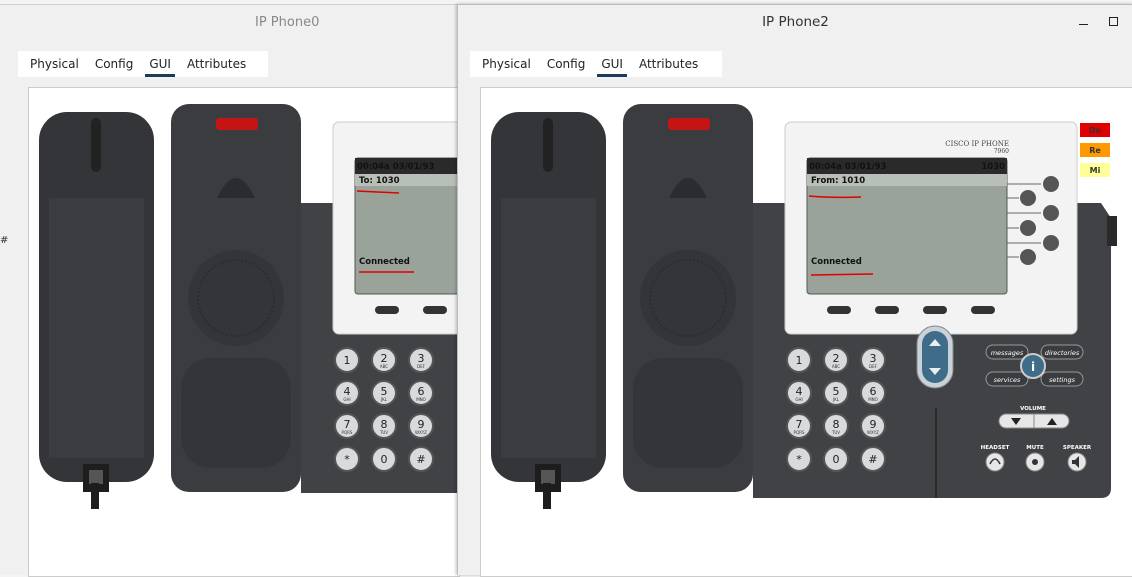 This screenshot has width=1132, height=577. I want to click on side-button-re: Re, so click(1095, 150).